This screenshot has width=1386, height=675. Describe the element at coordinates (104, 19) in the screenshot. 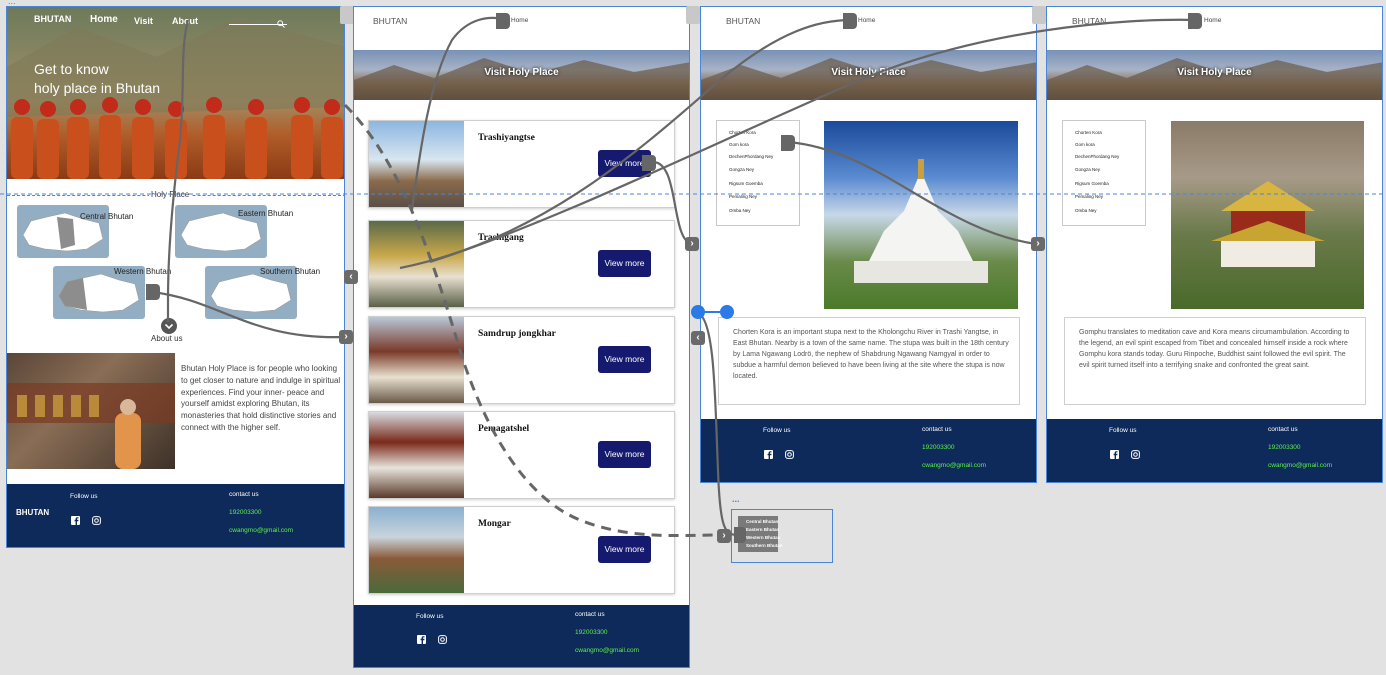

I see `nav-home: Home` at that location.